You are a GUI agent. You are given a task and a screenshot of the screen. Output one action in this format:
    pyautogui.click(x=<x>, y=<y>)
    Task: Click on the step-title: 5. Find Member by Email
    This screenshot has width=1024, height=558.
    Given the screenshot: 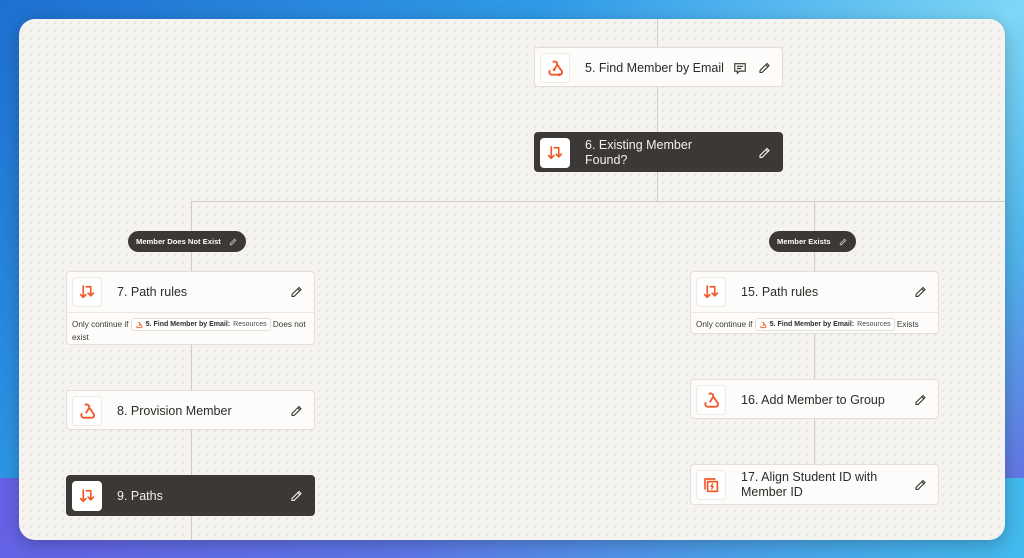 What is the action you would take?
    pyautogui.click(x=654, y=67)
    